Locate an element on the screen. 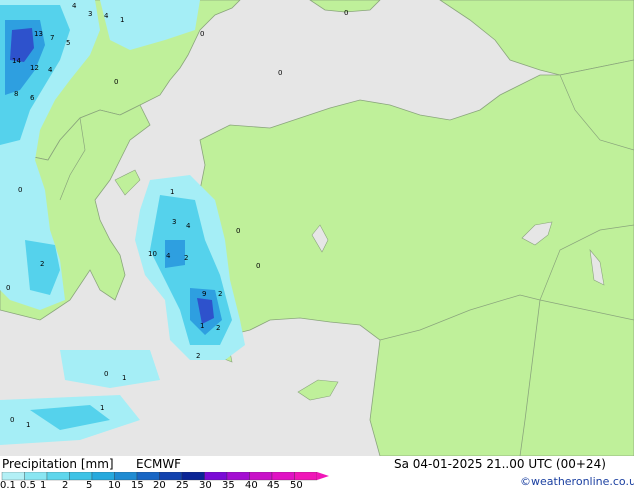 This screenshot has height=490, width=634. legend-tick-label: 0.1 is located at coordinates (8, 485).